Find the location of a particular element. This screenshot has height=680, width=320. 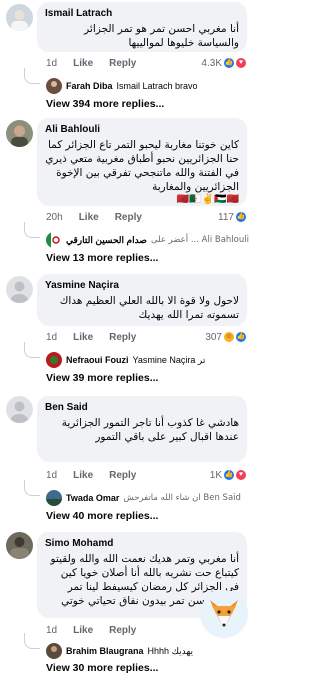

reply-author: Brahim Blaugrana is located at coordinates (105, 651).